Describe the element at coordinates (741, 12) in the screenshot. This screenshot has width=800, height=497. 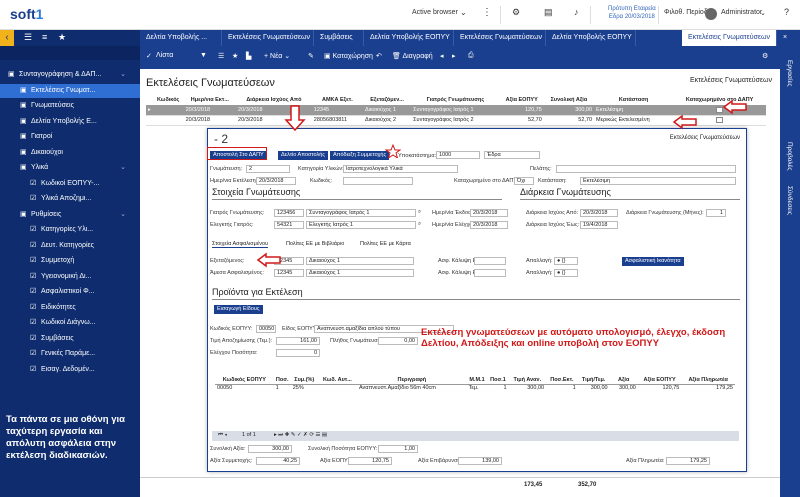
I see `user-name: Administrator` at that location.